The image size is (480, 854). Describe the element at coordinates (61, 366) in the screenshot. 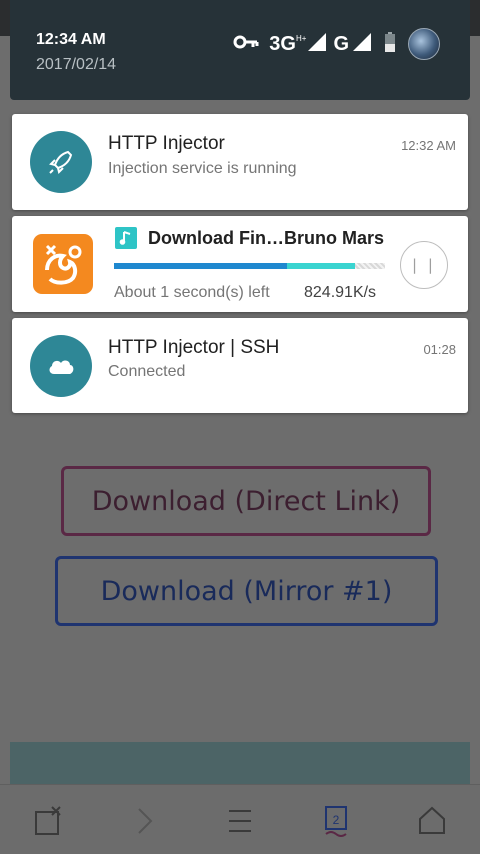

I see `cloud-icon` at that location.